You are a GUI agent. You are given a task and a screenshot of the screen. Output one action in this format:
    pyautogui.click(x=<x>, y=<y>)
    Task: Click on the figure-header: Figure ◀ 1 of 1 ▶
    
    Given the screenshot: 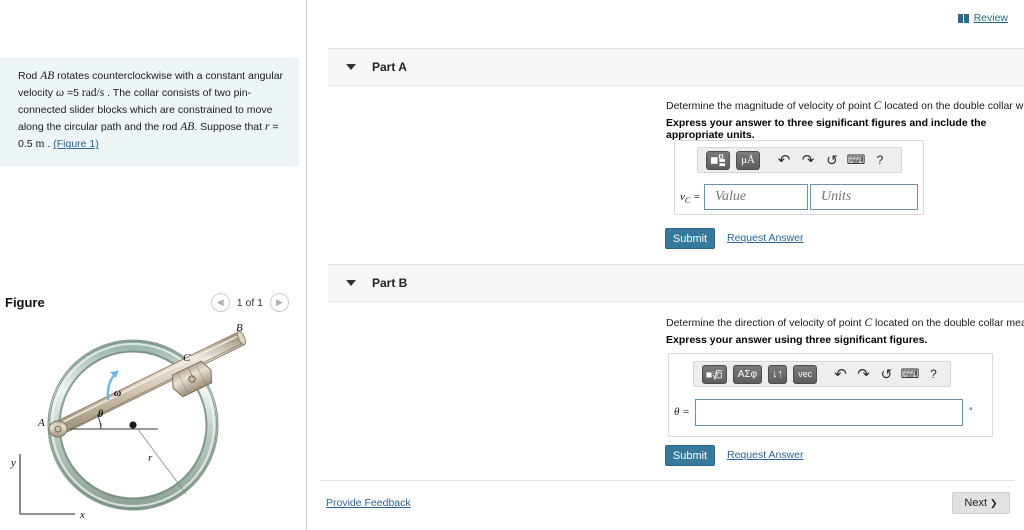 What is the action you would take?
    pyautogui.click(x=153, y=305)
    